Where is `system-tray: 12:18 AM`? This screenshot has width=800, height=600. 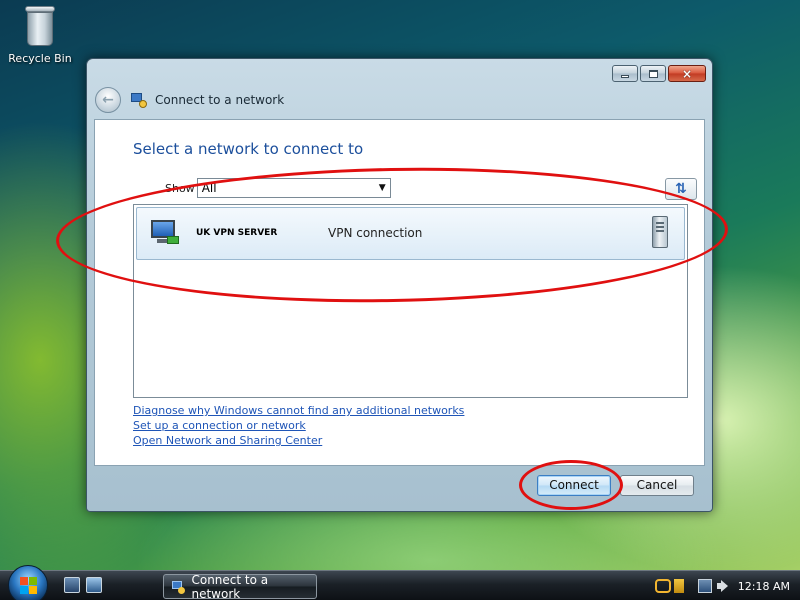 system-tray: 12:18 AM is located at coordinates (727, 585).